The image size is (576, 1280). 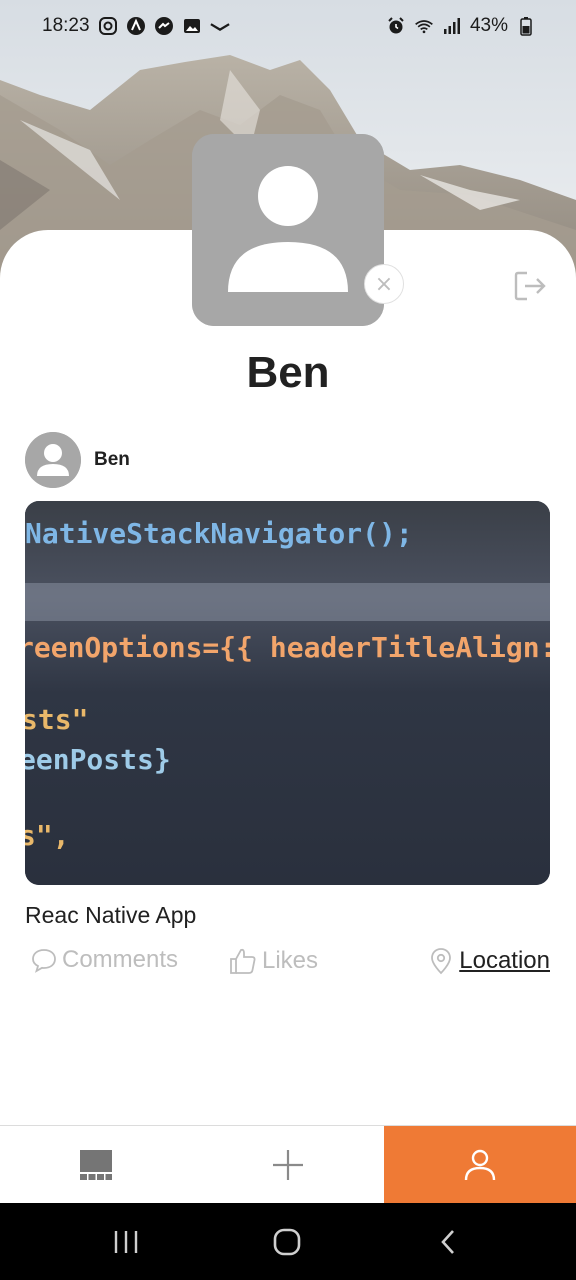 I want to click on tab-posts, so click(x=96, y=1165).